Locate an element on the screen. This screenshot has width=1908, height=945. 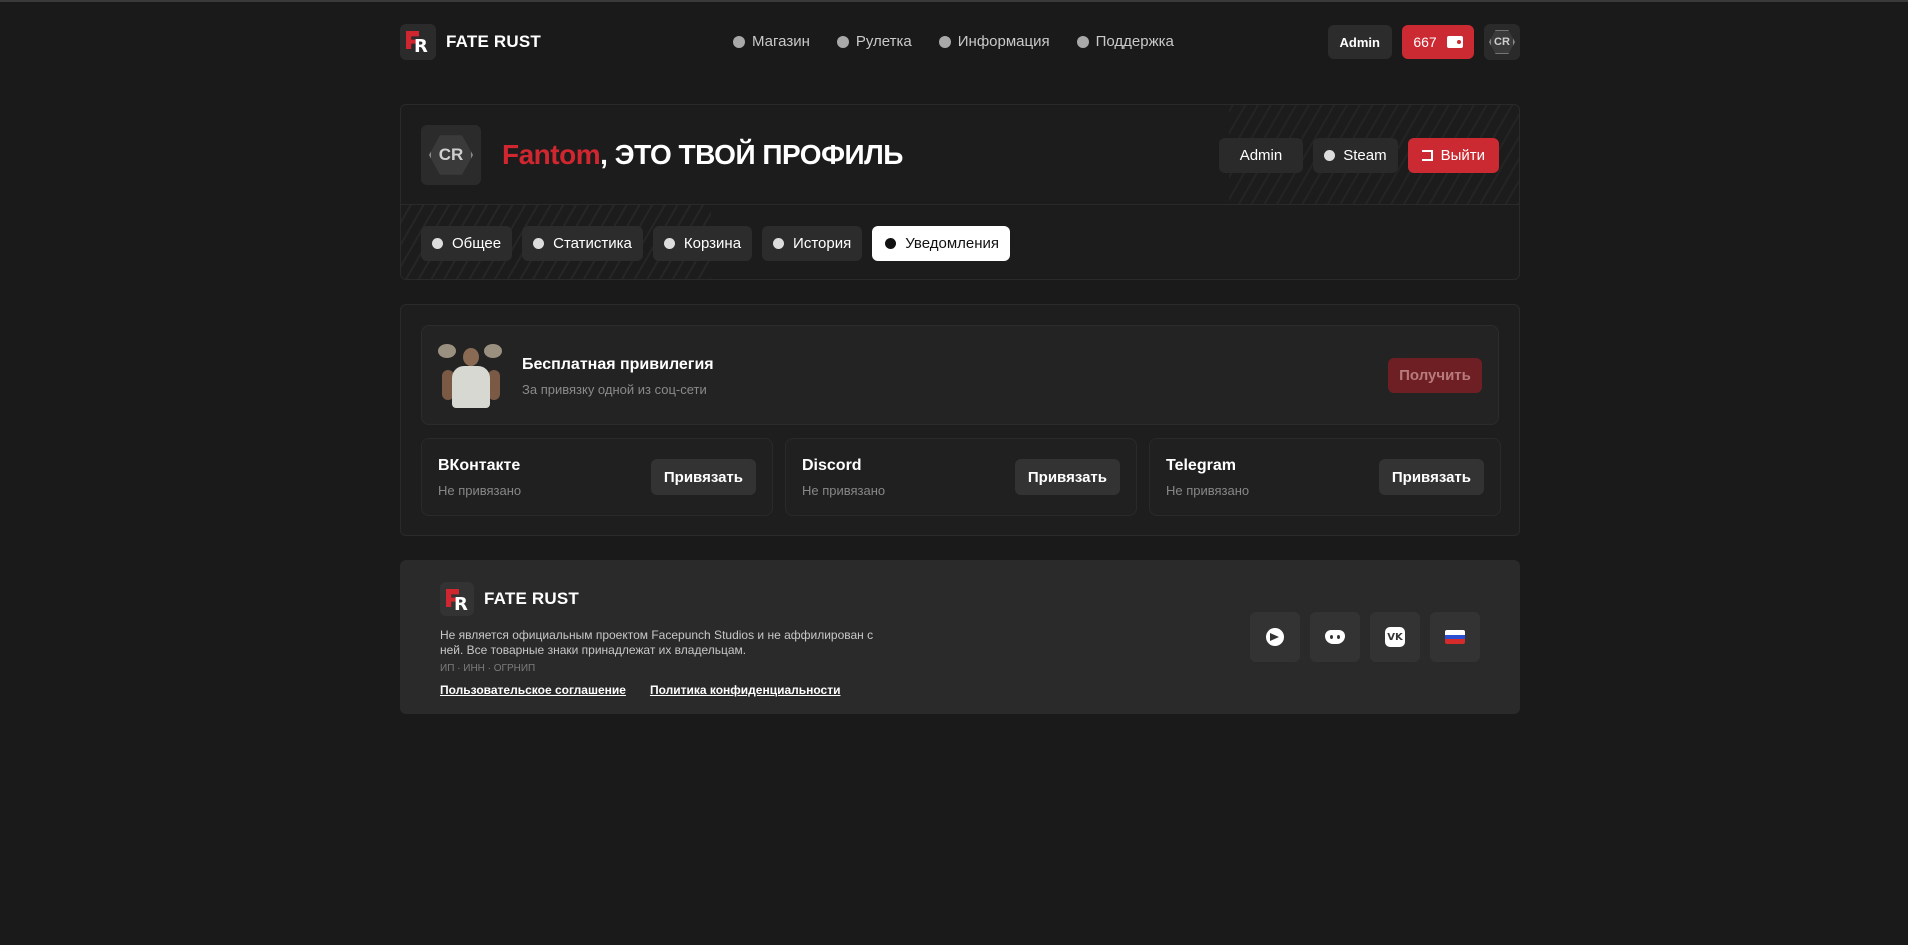
tab-label: Уведомления is located at coordinates (952, 243).